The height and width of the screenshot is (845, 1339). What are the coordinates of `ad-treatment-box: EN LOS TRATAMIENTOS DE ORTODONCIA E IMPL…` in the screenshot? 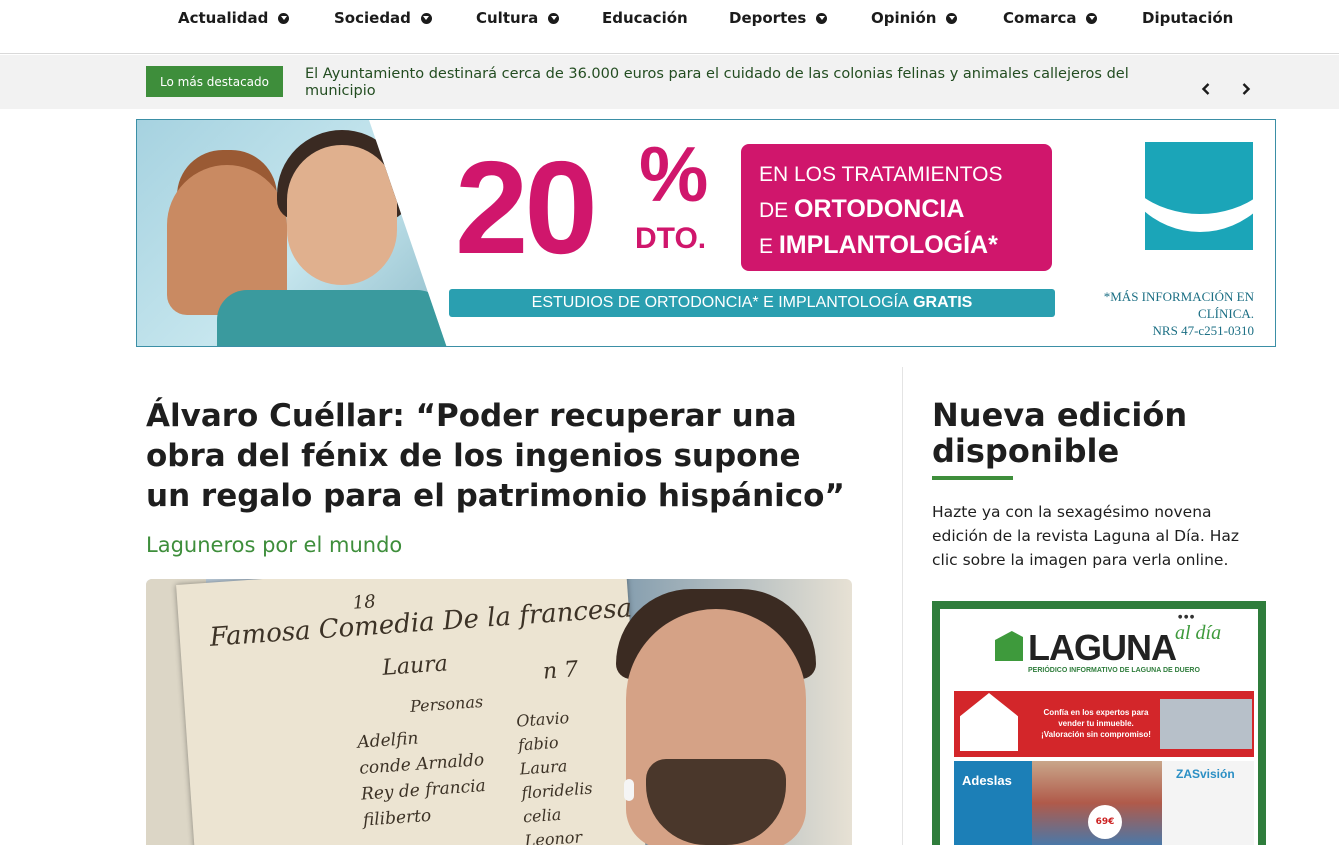 It's located at (896, 207).